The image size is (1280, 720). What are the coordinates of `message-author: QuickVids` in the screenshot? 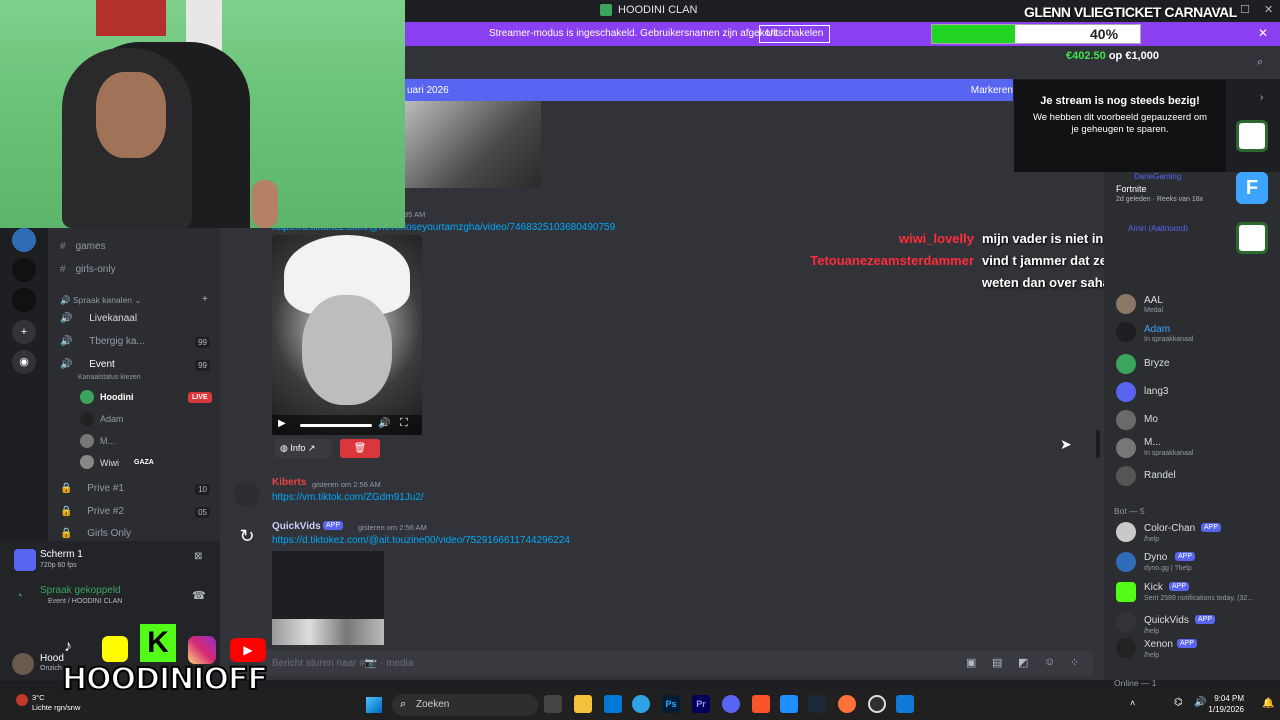 It's located at (296, 526).